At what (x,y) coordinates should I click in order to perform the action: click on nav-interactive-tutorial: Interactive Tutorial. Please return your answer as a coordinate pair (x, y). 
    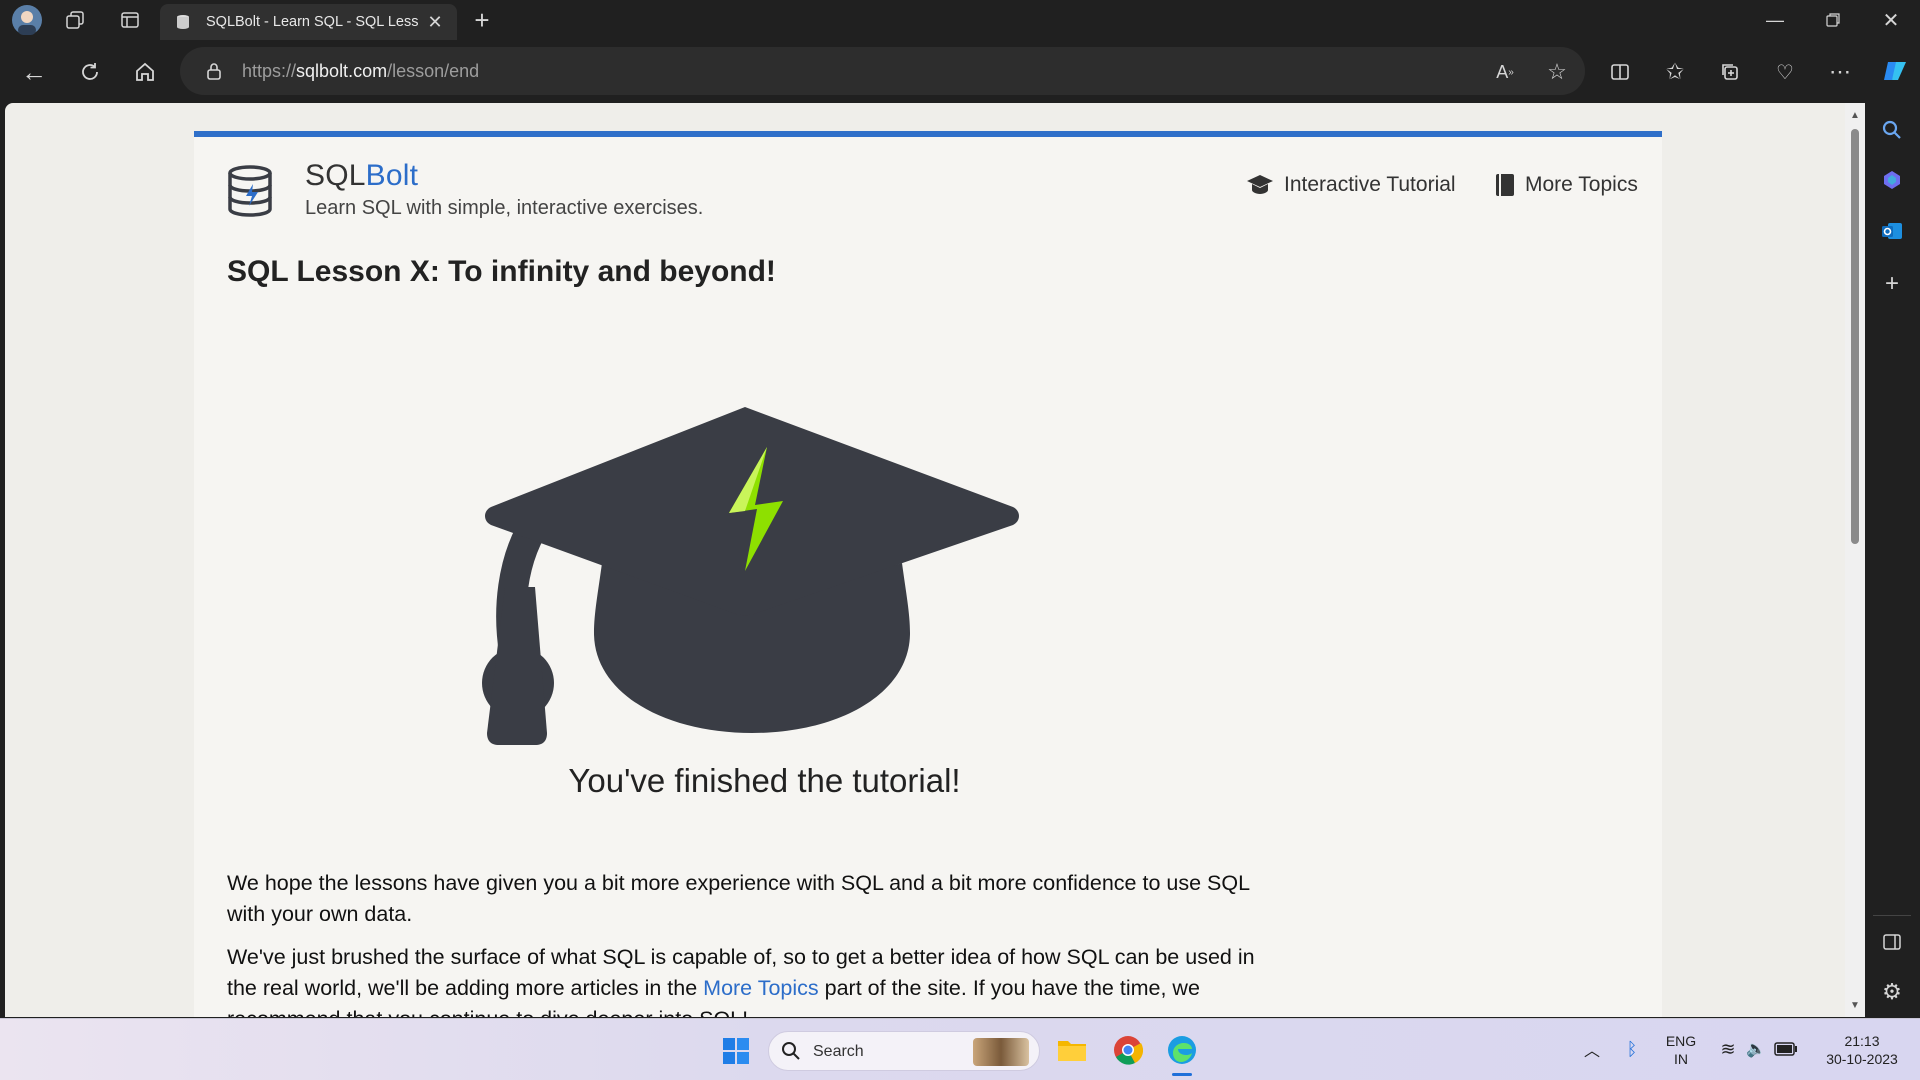
    Looking at the image, I should click on (1351, 185).